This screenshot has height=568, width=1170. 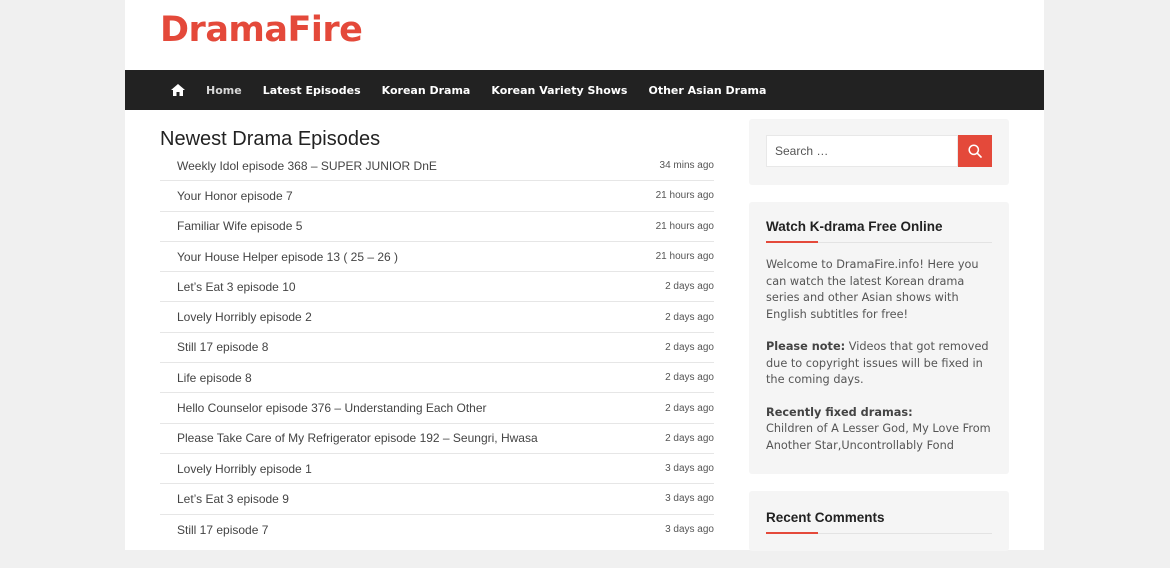 What do you see at coordinates (270, 139) in the screenshot?
I see `page-title: Newest Drama Episodes` at bounding box center [270, 139].